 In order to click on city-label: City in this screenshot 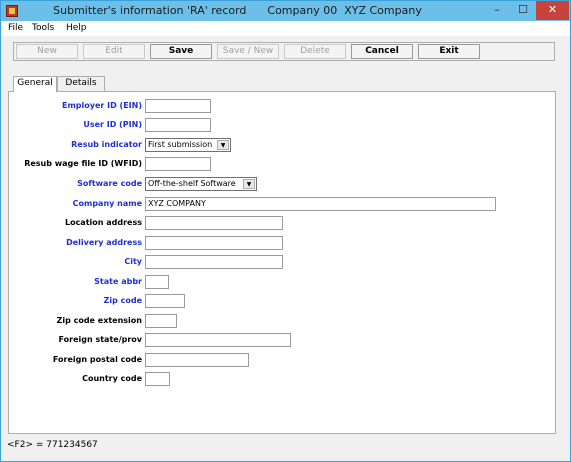, I will do `click(133, 261)`.